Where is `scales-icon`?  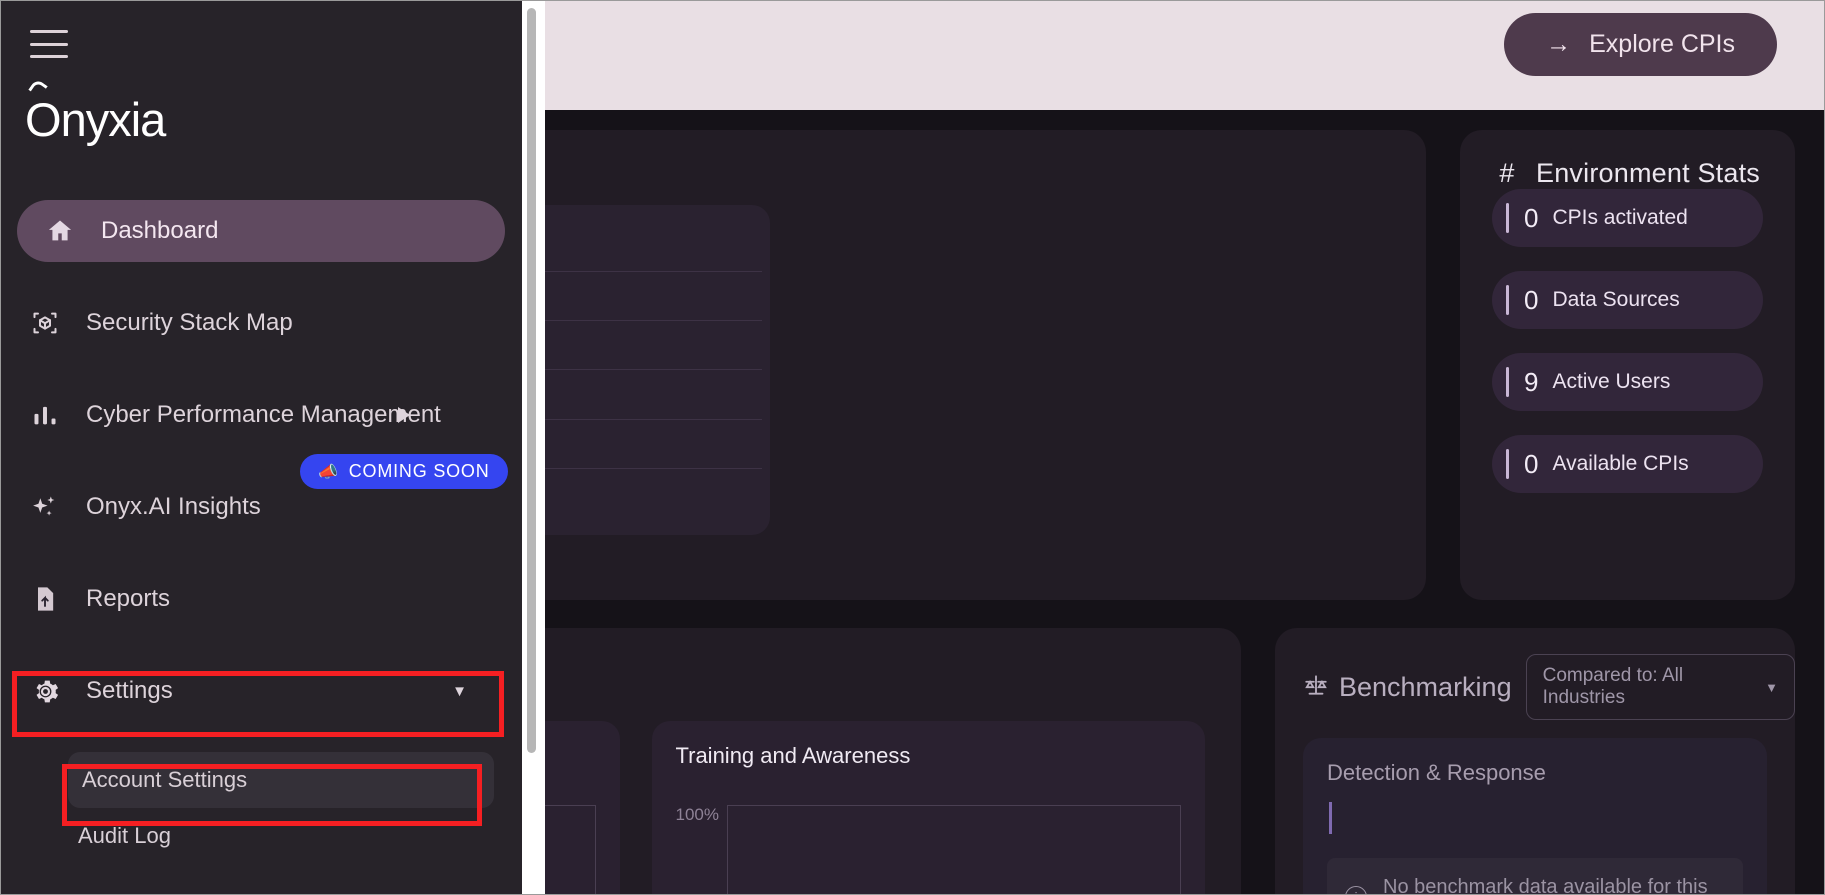 scales-icon is located at coordinates (1316, 687).